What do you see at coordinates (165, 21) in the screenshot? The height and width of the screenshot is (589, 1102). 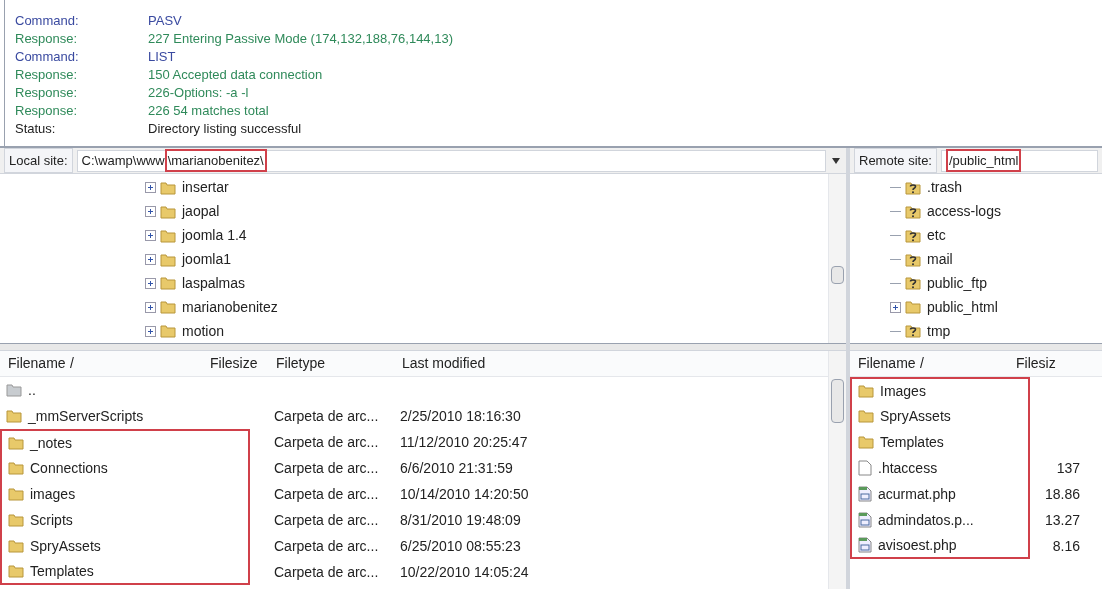 I see `log-message: PASV` at bounding box center [165, 21].